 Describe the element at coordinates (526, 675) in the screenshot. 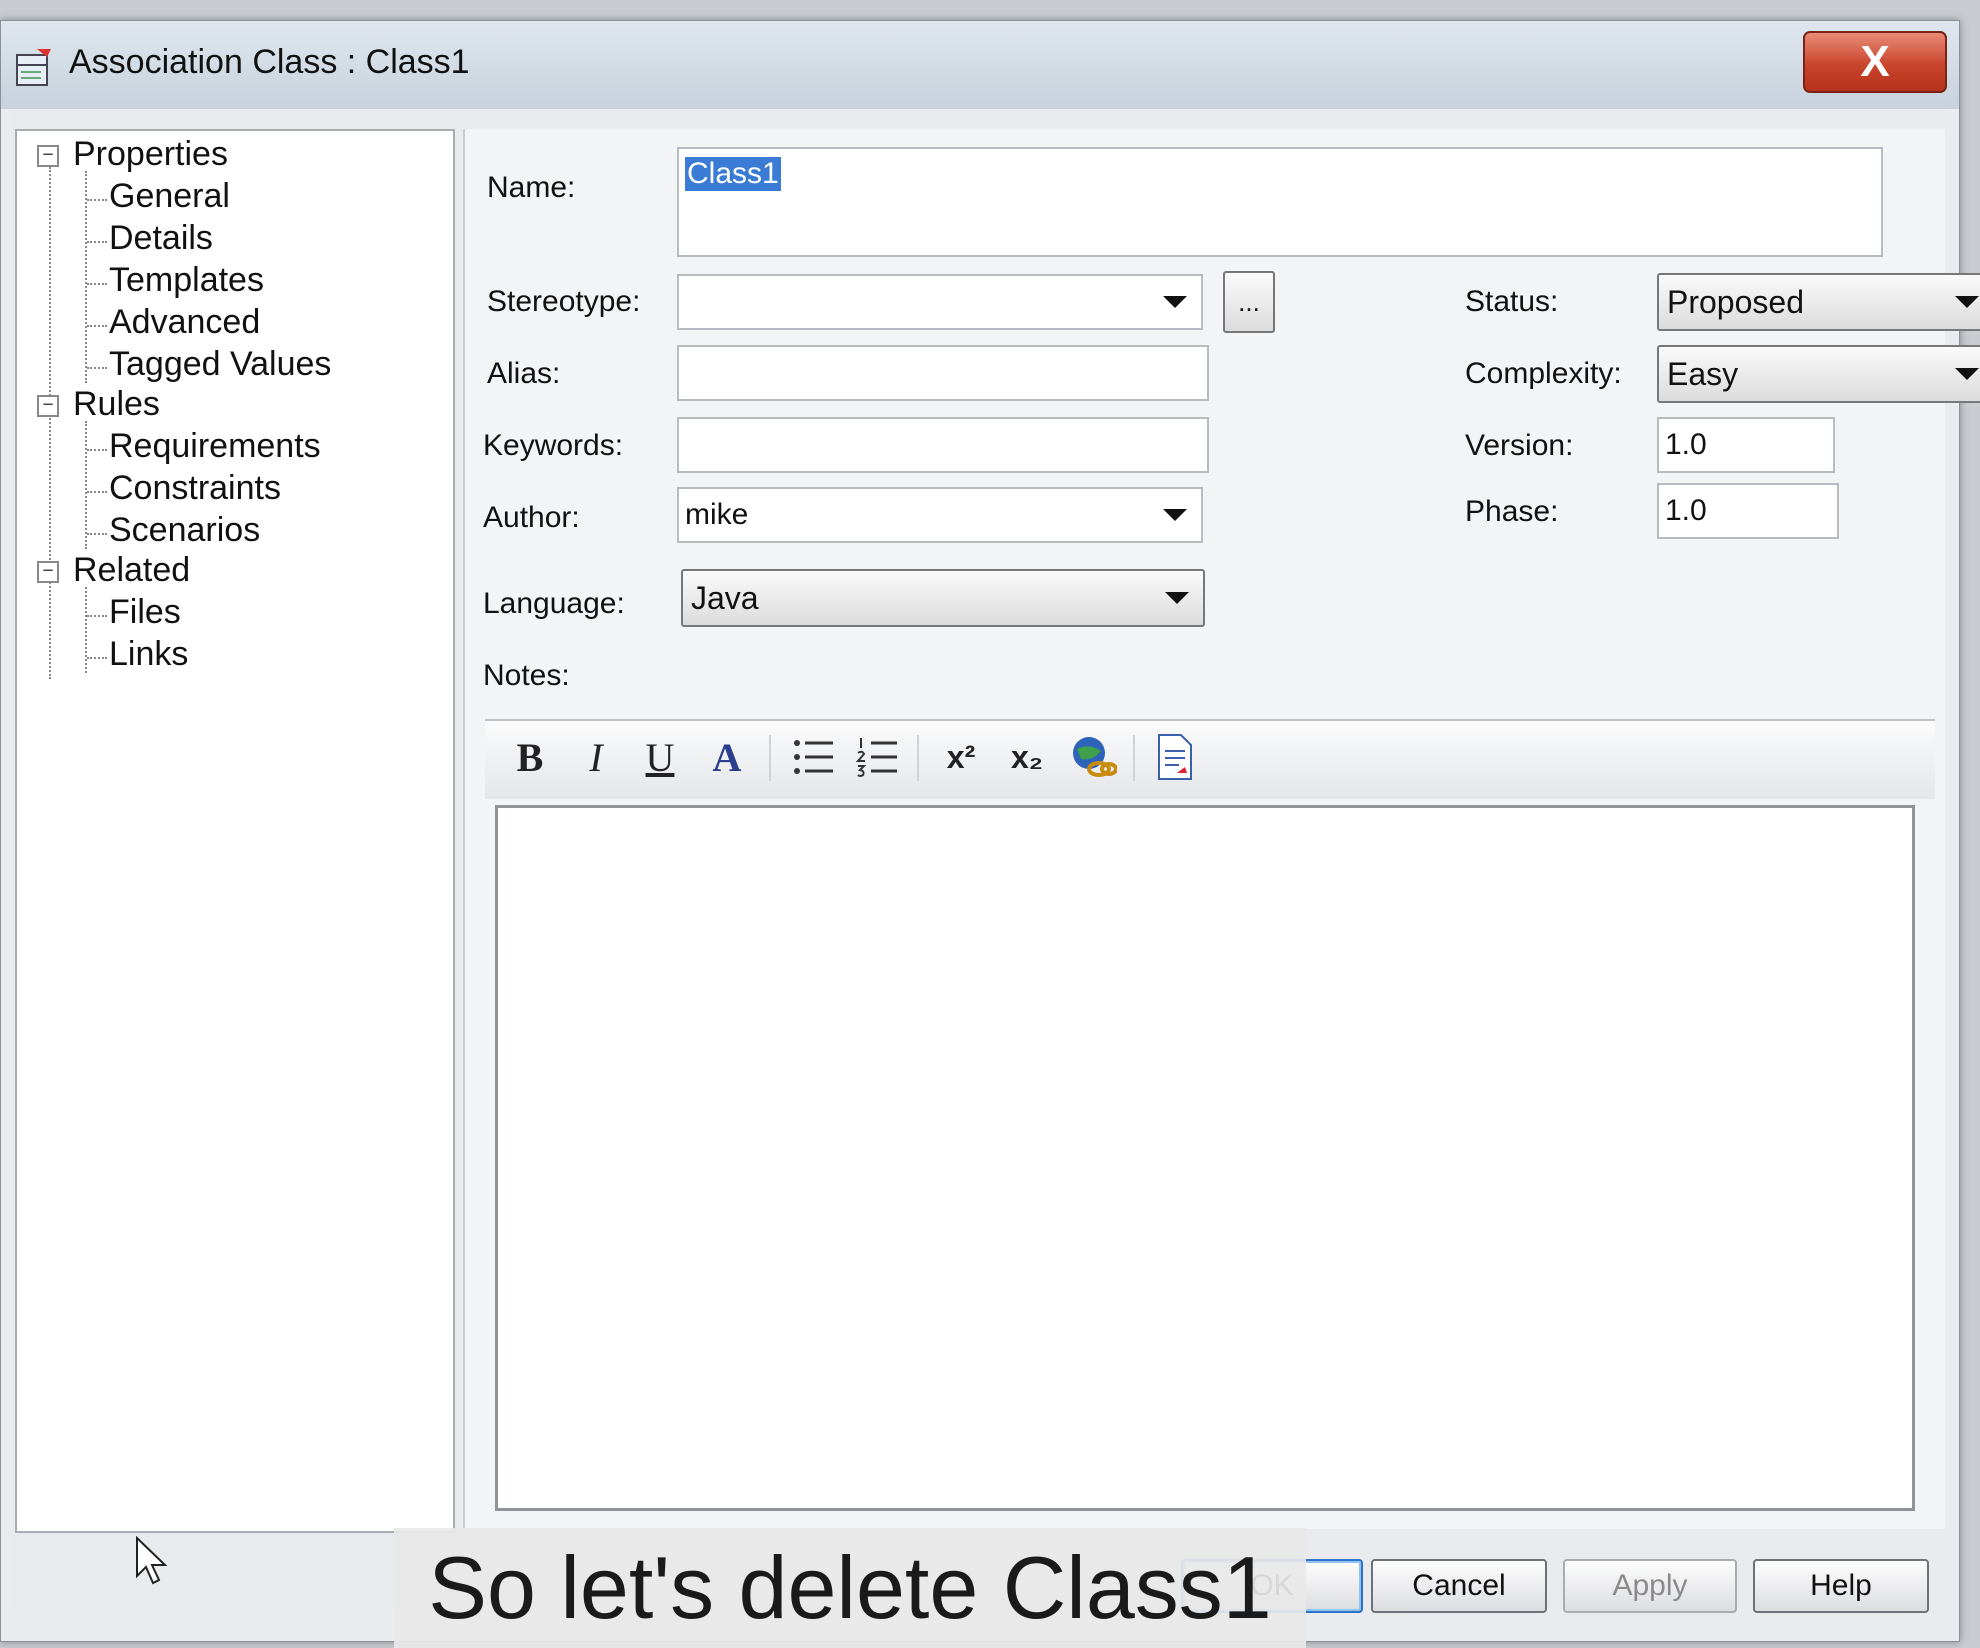

I see `notes-label: Notes:` at that location.